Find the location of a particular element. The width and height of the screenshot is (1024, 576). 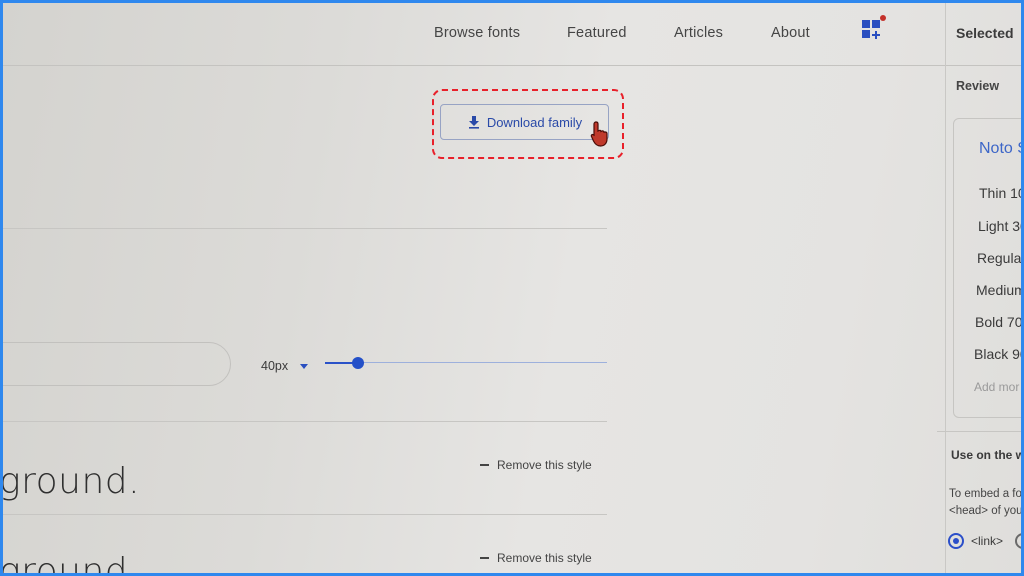

add-more-styles-link: Add mor is located at coordinates (996, 387).